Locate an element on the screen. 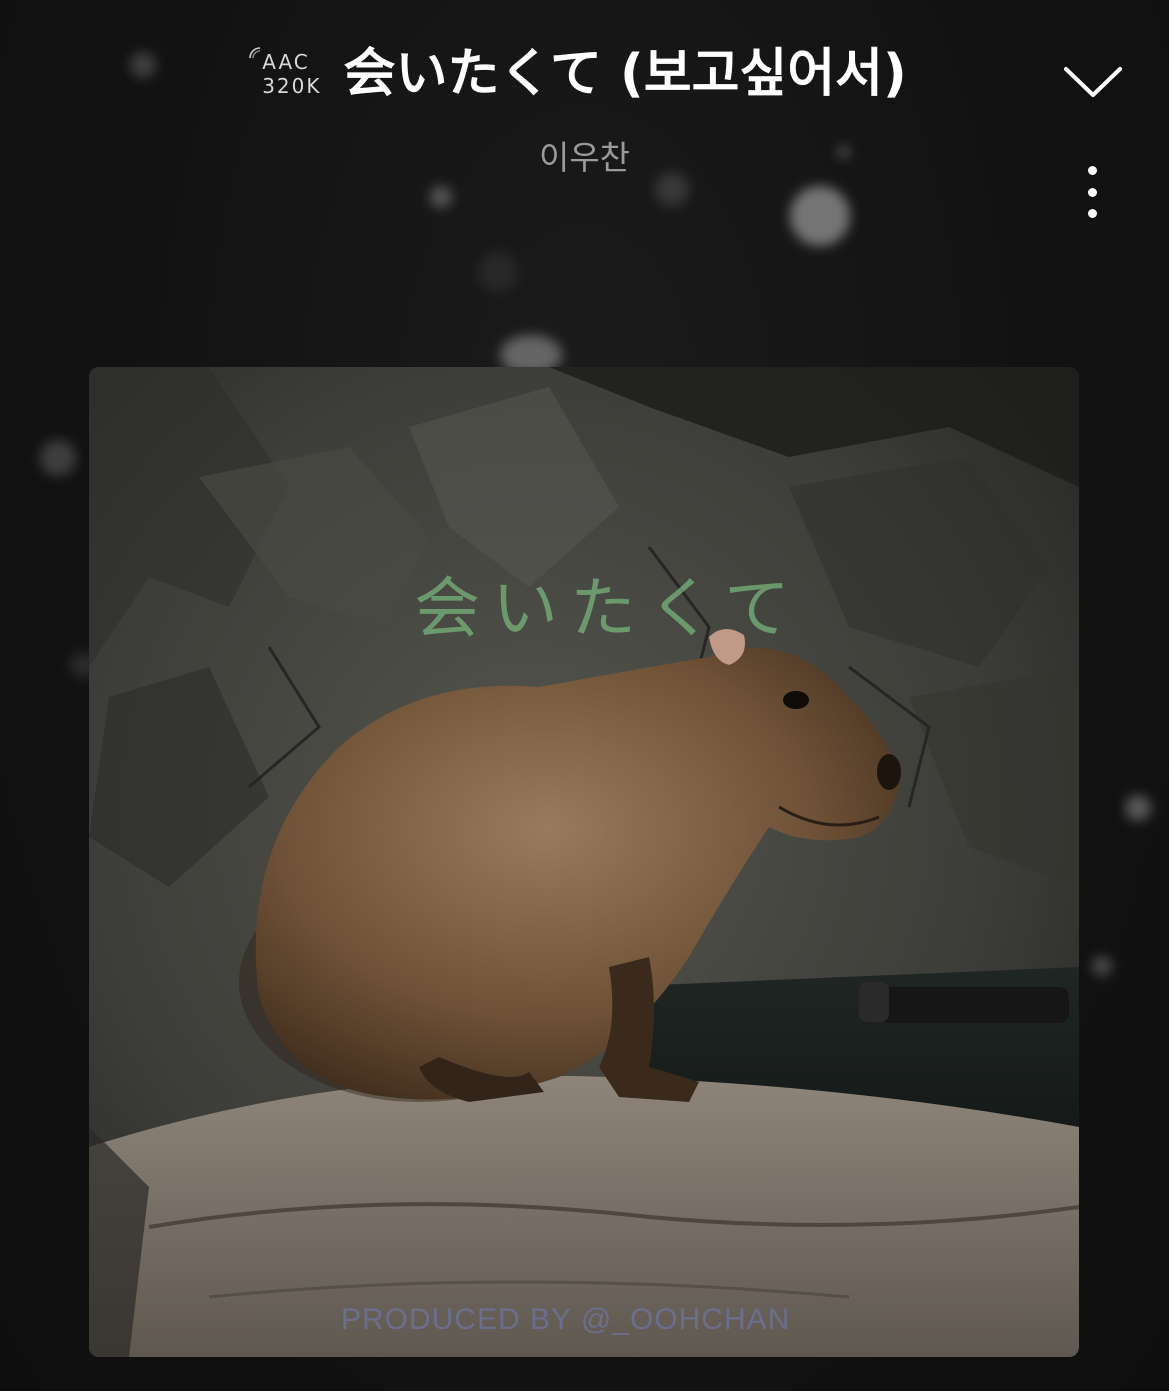  audio-bitrate: 320K is located at coordinates (292, 86).